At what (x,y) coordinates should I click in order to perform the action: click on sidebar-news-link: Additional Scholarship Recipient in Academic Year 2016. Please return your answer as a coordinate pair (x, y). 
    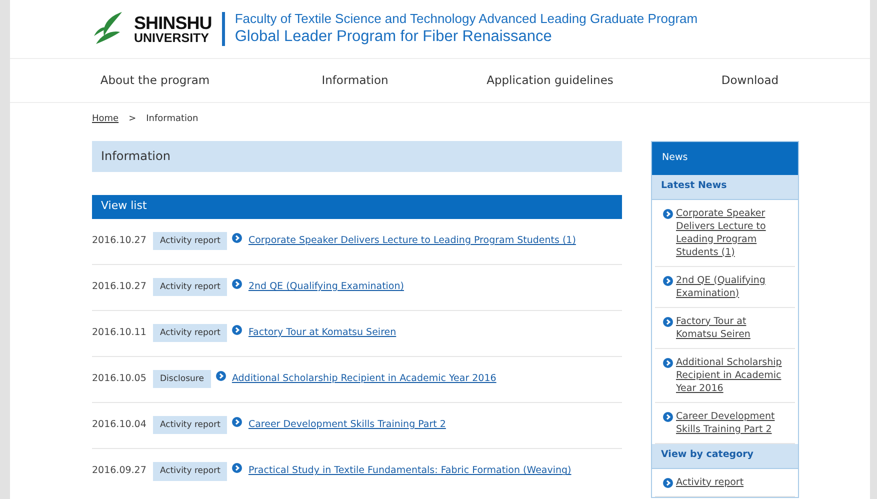
    Looking at the image, I should click on (731, 375).